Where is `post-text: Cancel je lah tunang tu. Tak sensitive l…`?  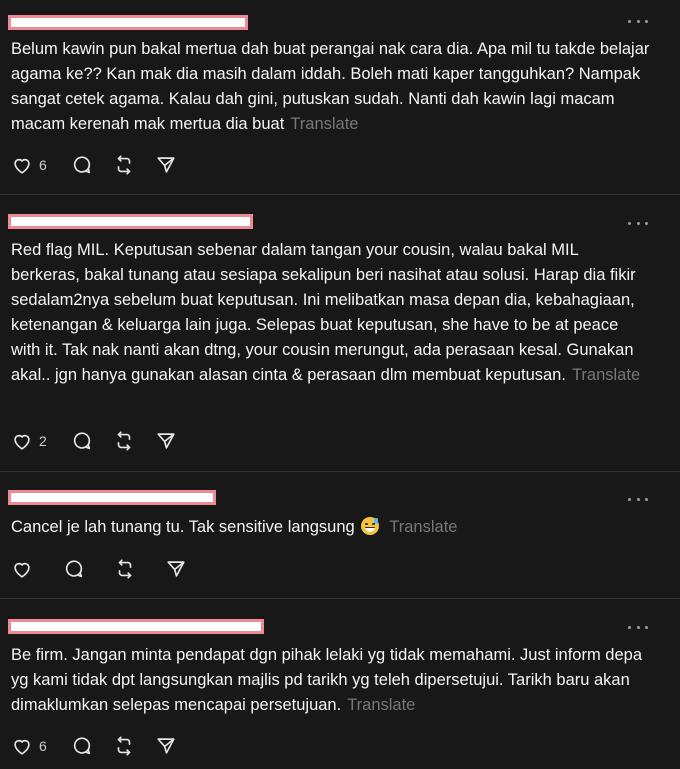
post-text: Cancel je lah tunang tu. Tak sensitive l… is located at coordinates (331, 527).